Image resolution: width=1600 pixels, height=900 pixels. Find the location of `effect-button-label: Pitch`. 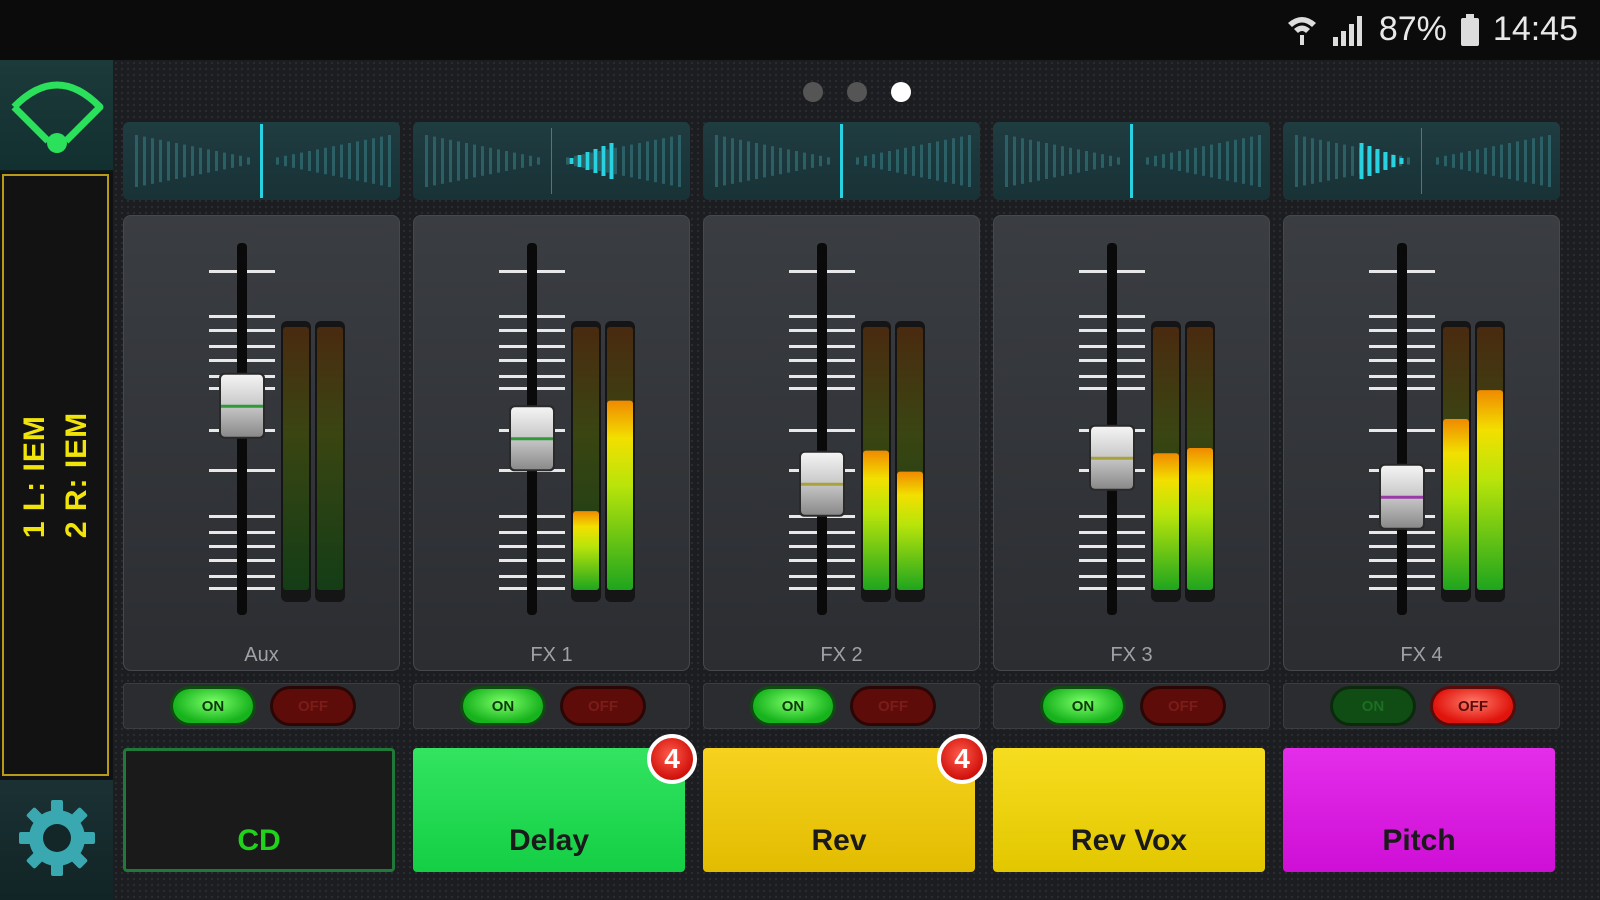

effect-button-label: Pitch is located at coordinates (1419, 840).